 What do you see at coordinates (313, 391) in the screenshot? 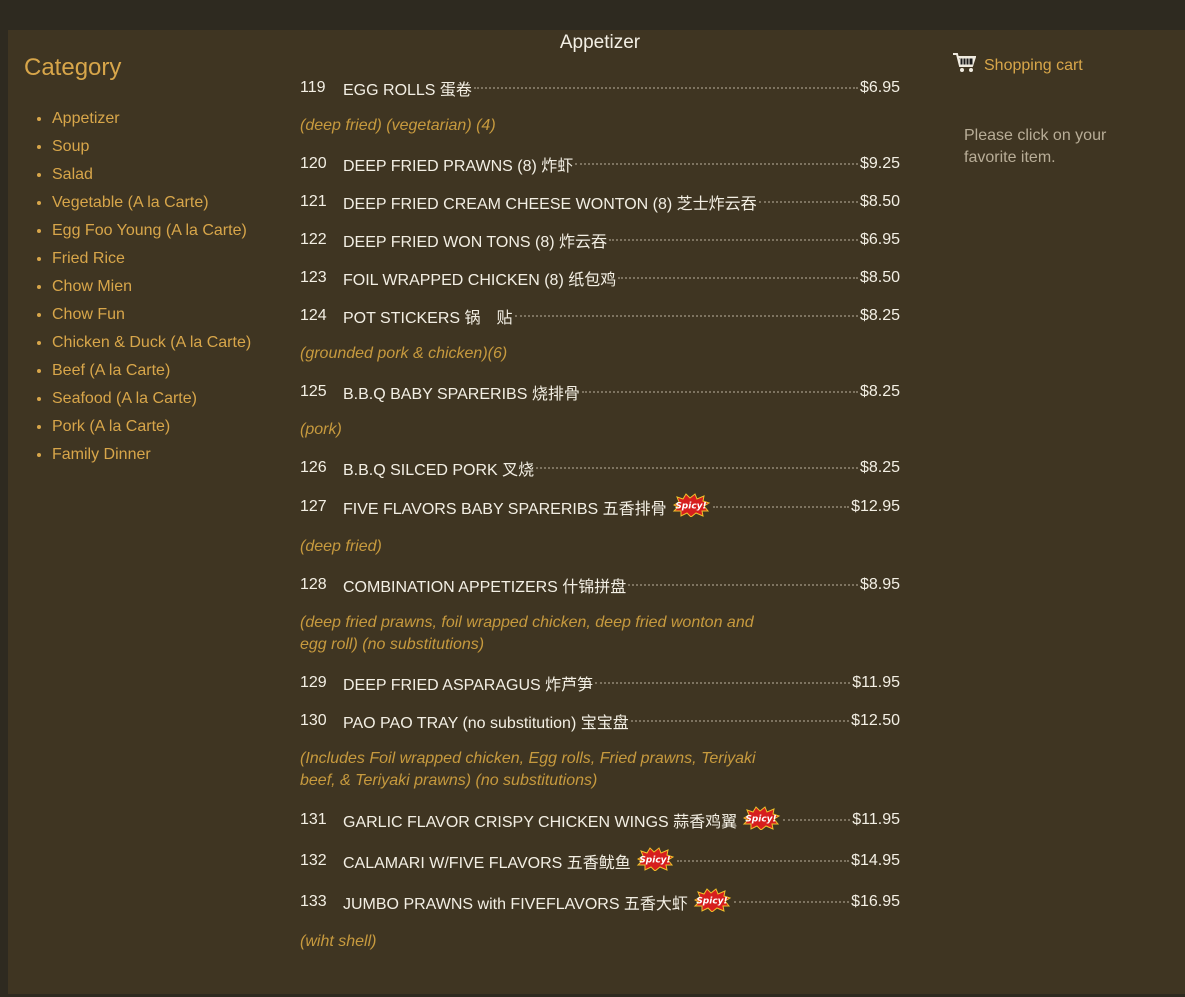
I see `item-number: 125` at bounding box center [313, 391].